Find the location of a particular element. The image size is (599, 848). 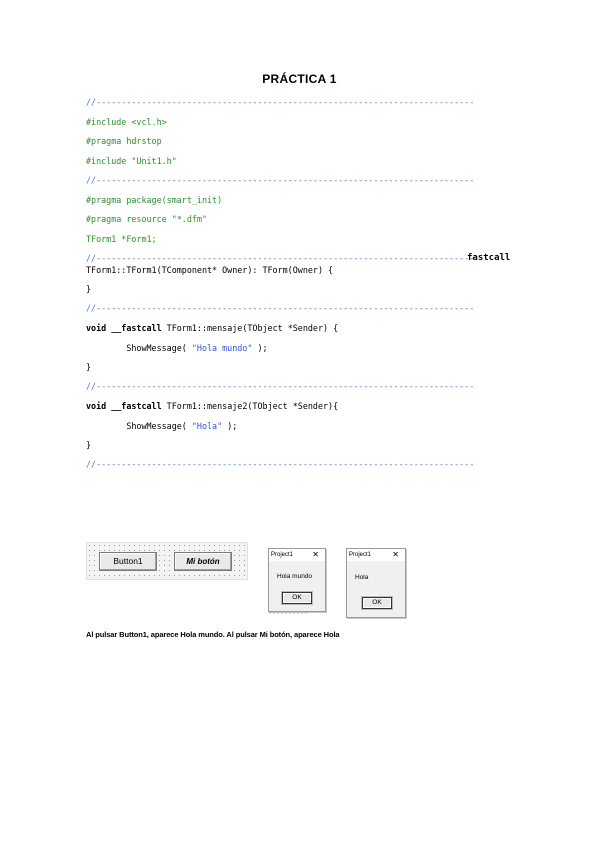

showmessage-line: ShowMessage( "Hola" ); is located at coordinates (161, 426).